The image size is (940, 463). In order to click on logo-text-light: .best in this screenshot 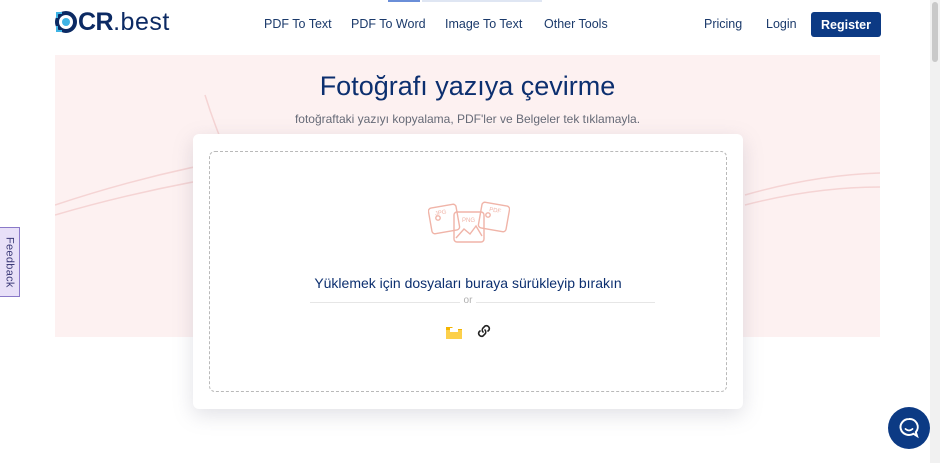, I will do `click(141, 21)`.